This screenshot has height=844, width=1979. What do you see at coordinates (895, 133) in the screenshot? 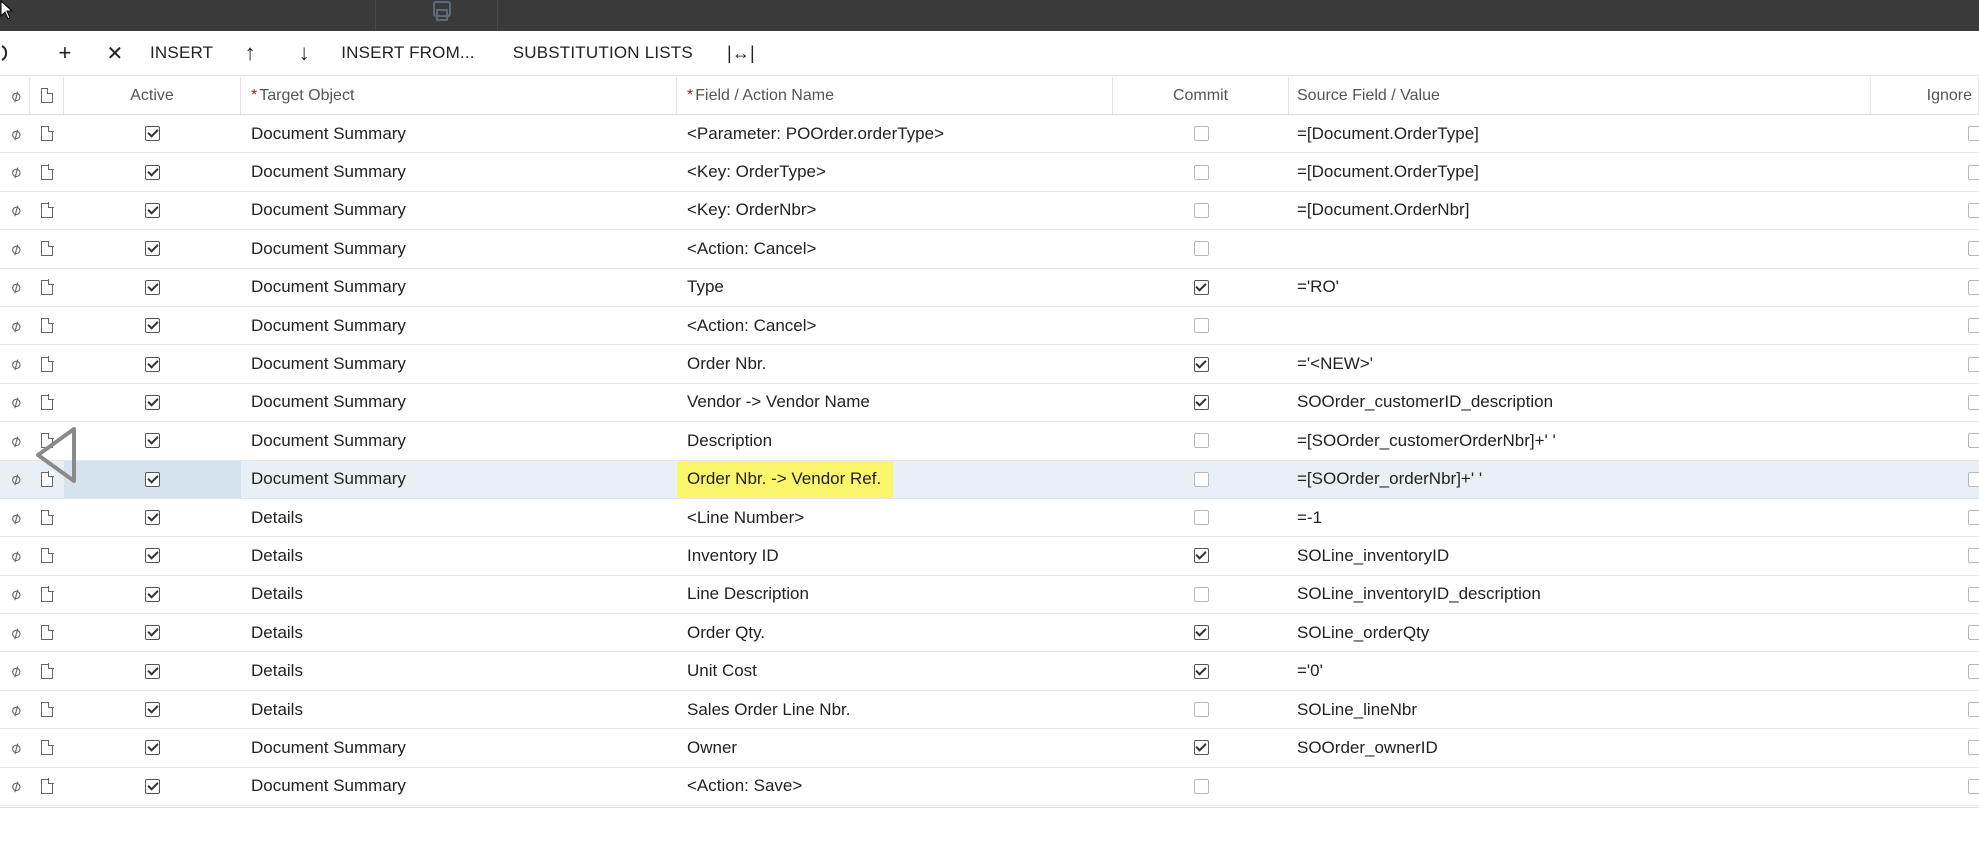
I see `field-action-cell: <Parameter: POOrder.orderType>` at bounding box center [895, 133].